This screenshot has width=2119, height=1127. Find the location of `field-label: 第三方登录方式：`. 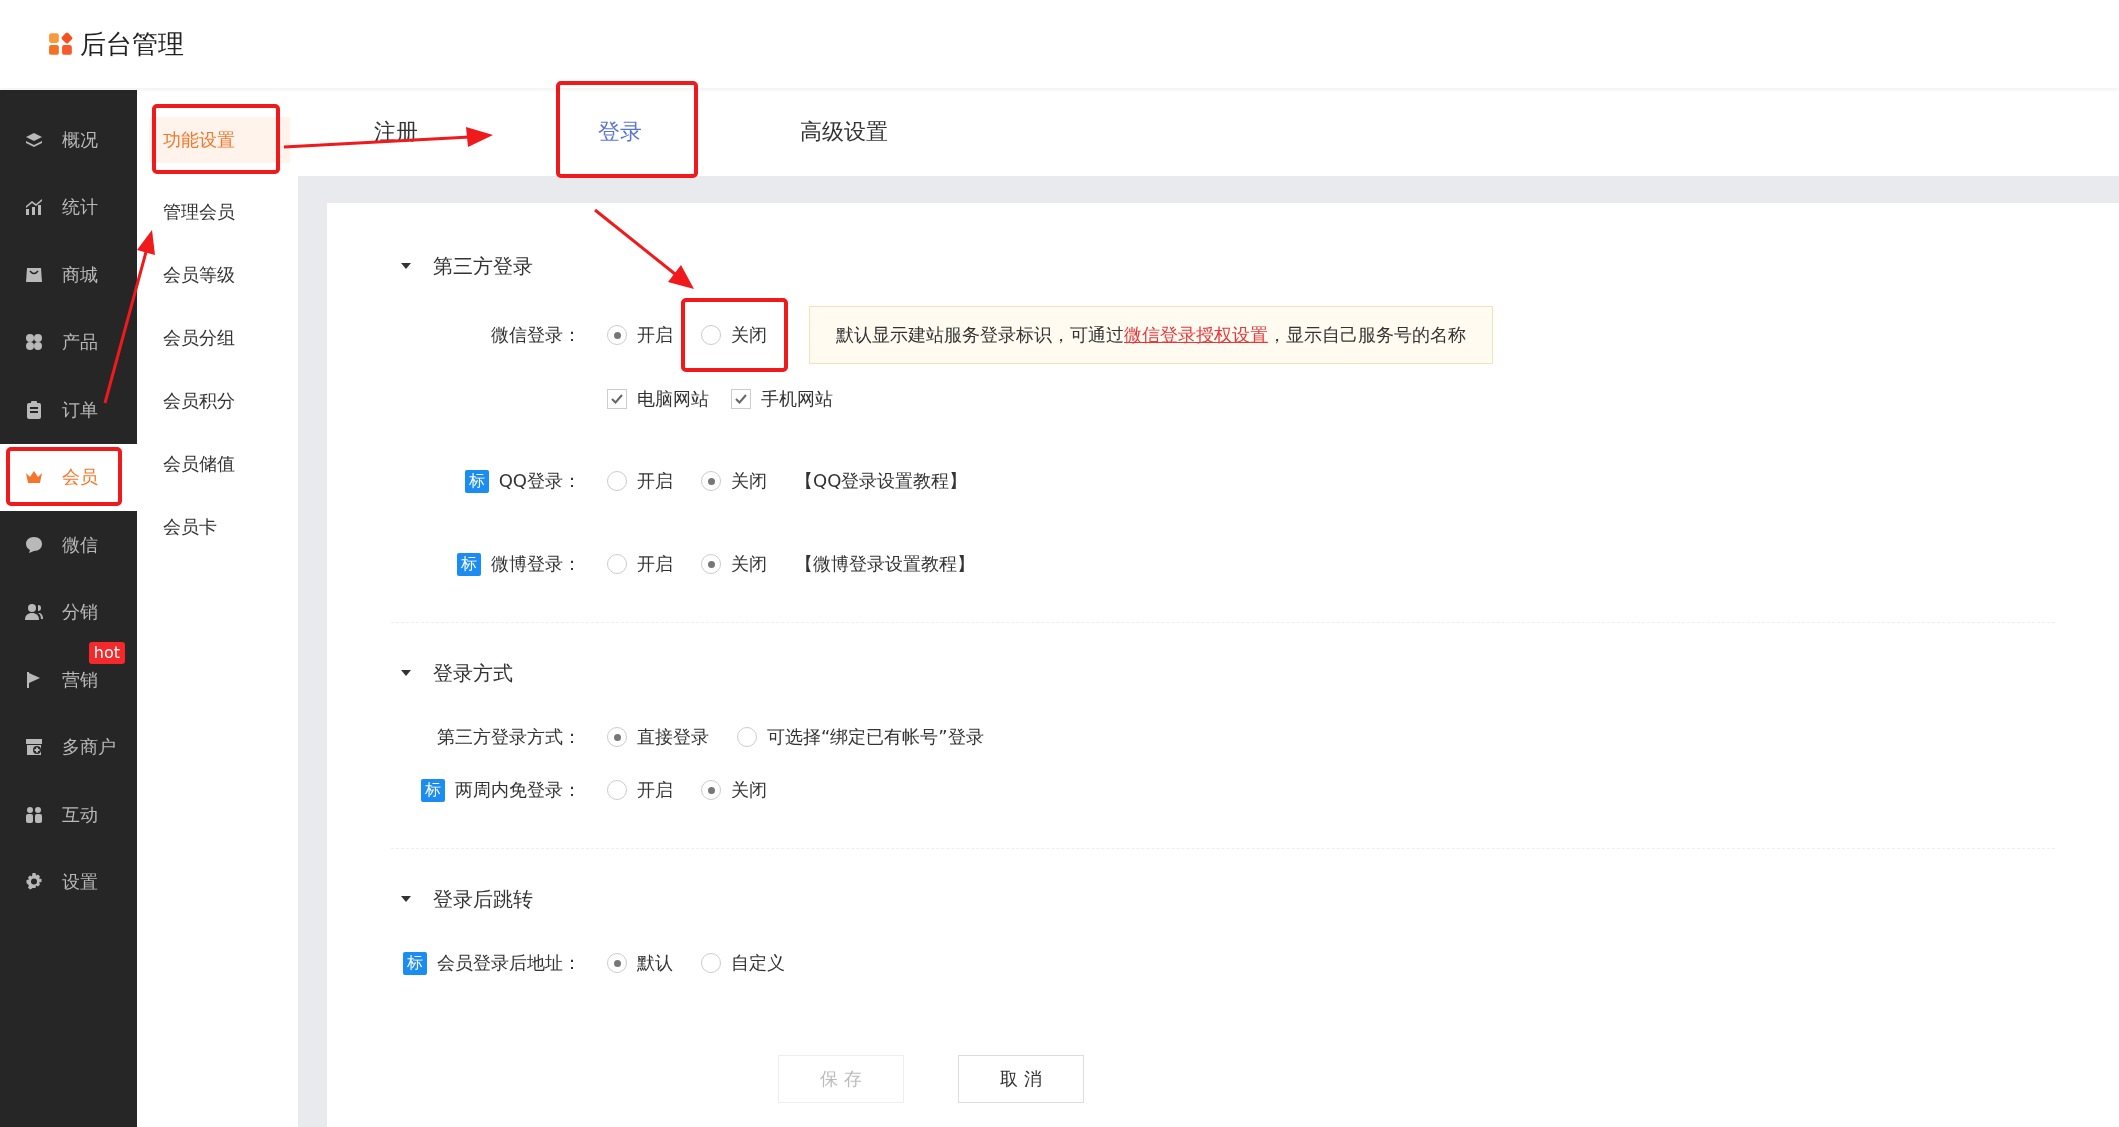

field-label: 第三方登录方式： is located at coordinates (509, 737).